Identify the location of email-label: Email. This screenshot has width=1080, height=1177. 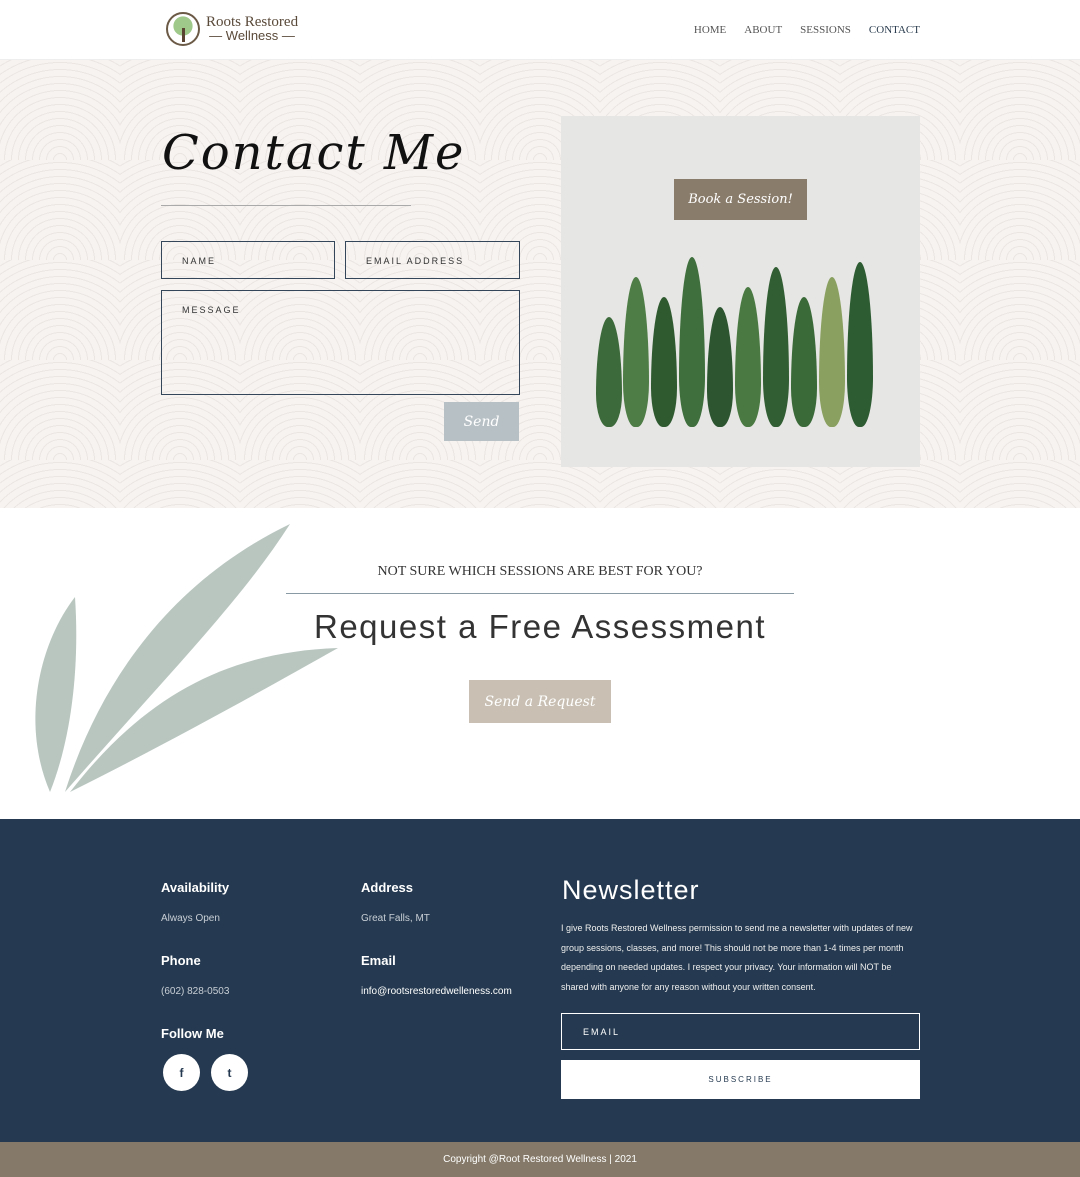
(378, 960).